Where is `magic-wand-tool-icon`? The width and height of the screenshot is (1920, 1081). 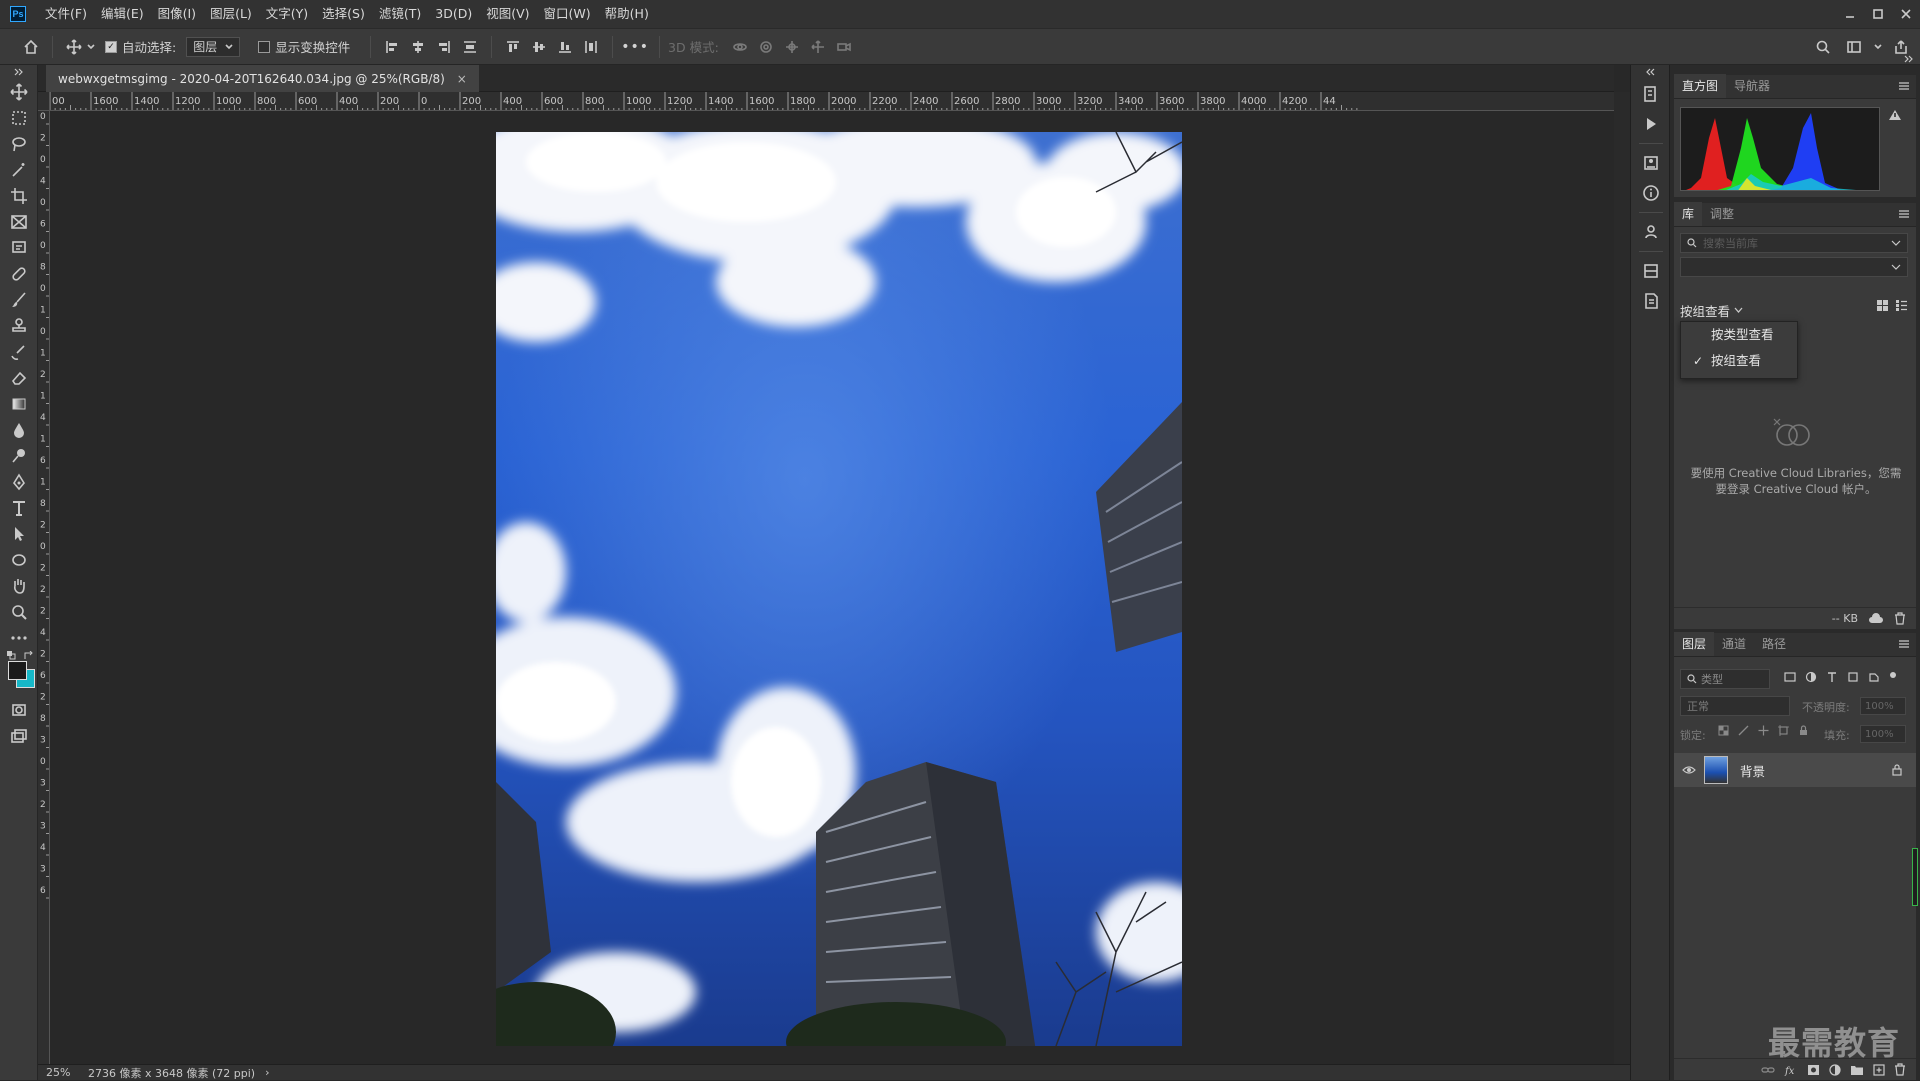 magic-wand-tool-icon is located at coordinates (19, 170).